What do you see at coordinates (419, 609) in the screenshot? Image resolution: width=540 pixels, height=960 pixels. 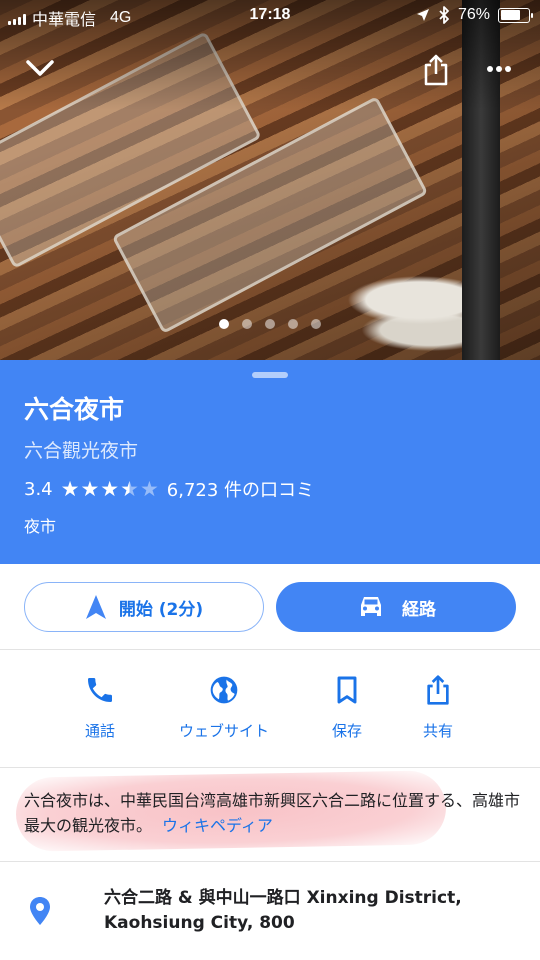 I see `route-label: 経路` at bounding box center [419, 609].